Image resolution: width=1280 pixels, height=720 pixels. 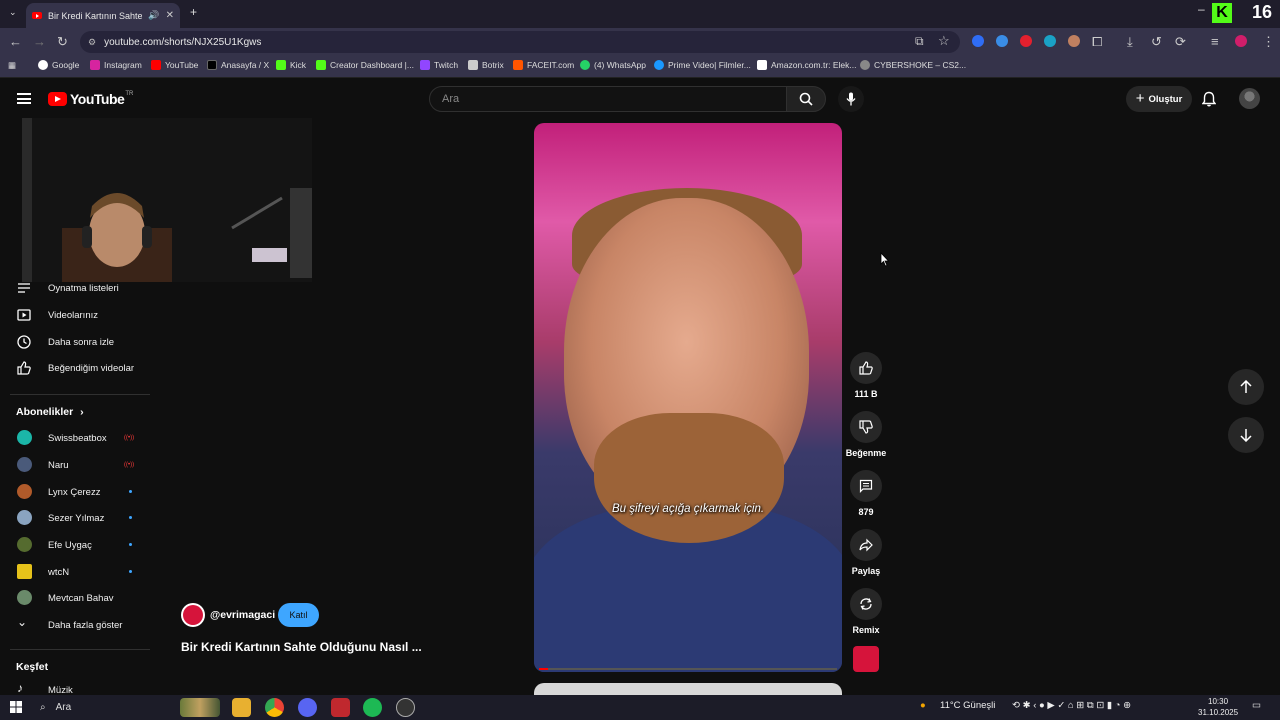 What do you see at coordinates (1241, 41) in the screenshot?
I see `profile-avatar-icon` at bounding box center [1241, 41].